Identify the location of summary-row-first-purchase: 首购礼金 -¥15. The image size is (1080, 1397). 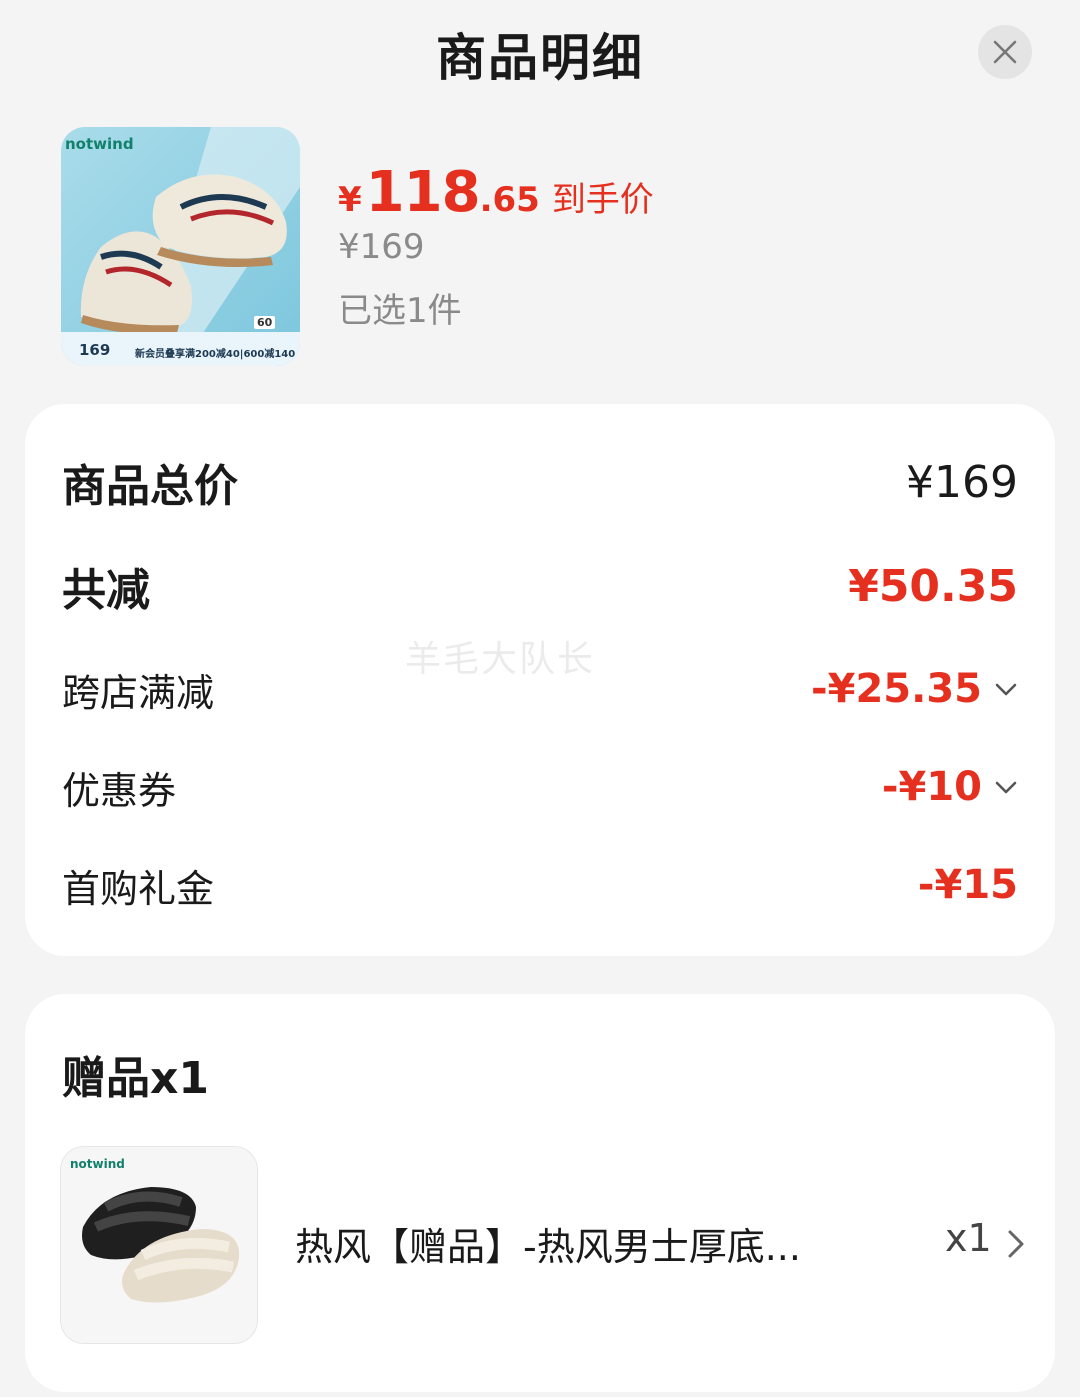
(540, 885).